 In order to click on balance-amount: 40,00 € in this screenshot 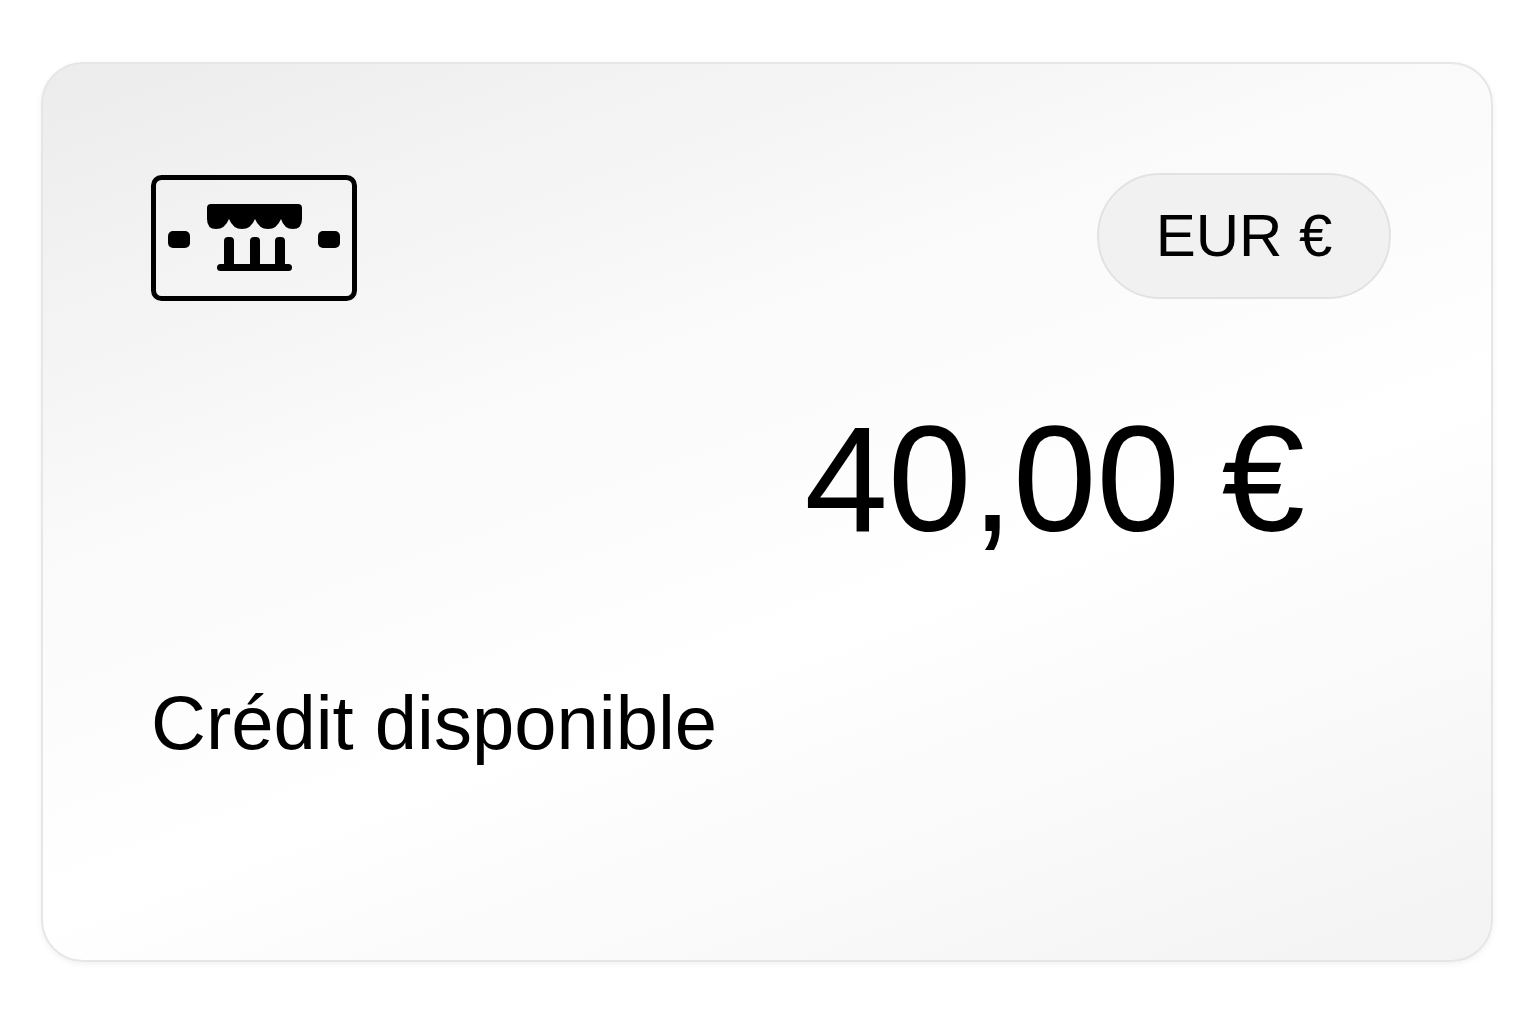, I will do `click(1054, 479)`.